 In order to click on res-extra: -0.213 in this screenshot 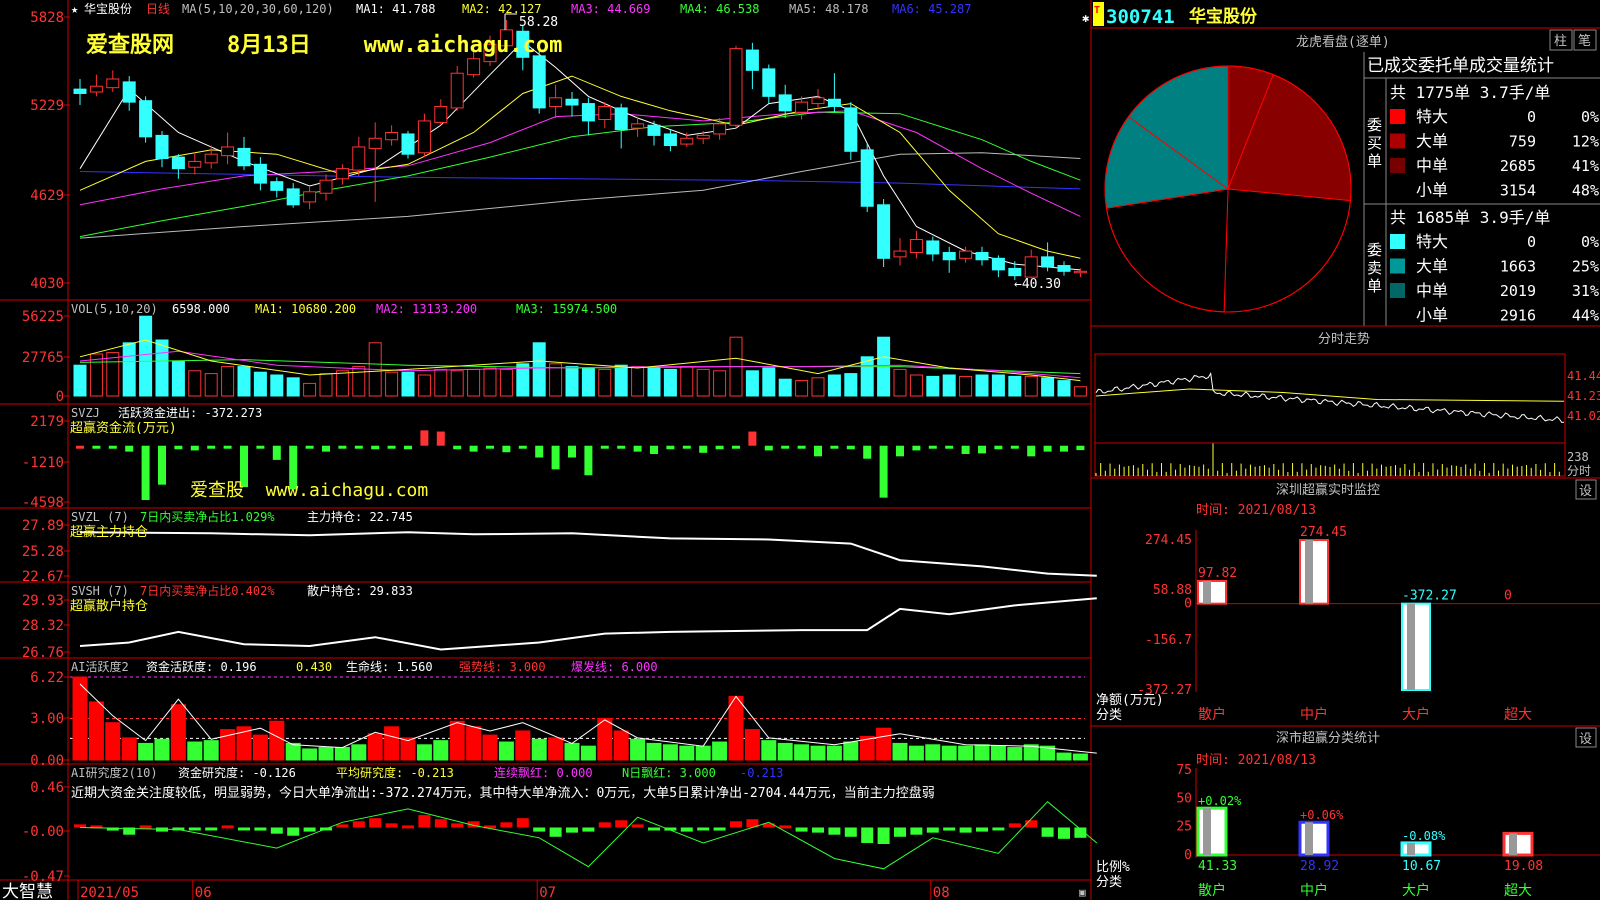, I will do `click(761, 773)`.